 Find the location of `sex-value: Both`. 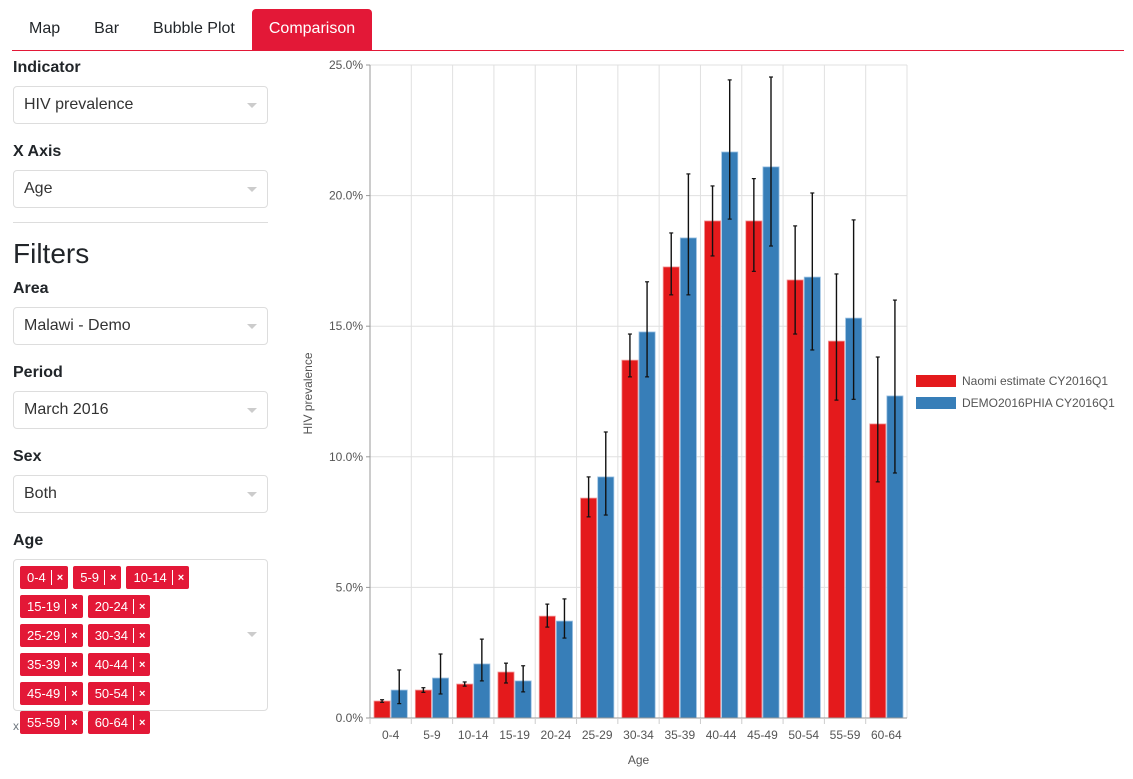

sex-value: Both is located at coordinates (40, 493).